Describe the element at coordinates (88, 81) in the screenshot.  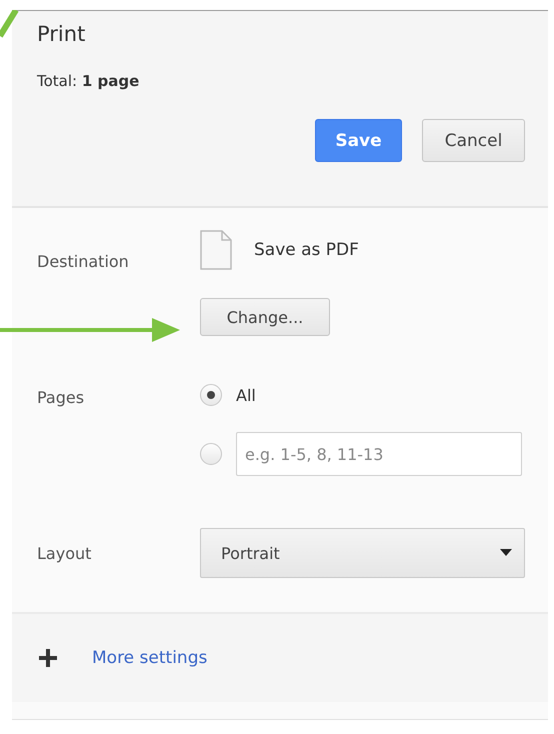
I see `total-pages: Total: 1 page` at that location.